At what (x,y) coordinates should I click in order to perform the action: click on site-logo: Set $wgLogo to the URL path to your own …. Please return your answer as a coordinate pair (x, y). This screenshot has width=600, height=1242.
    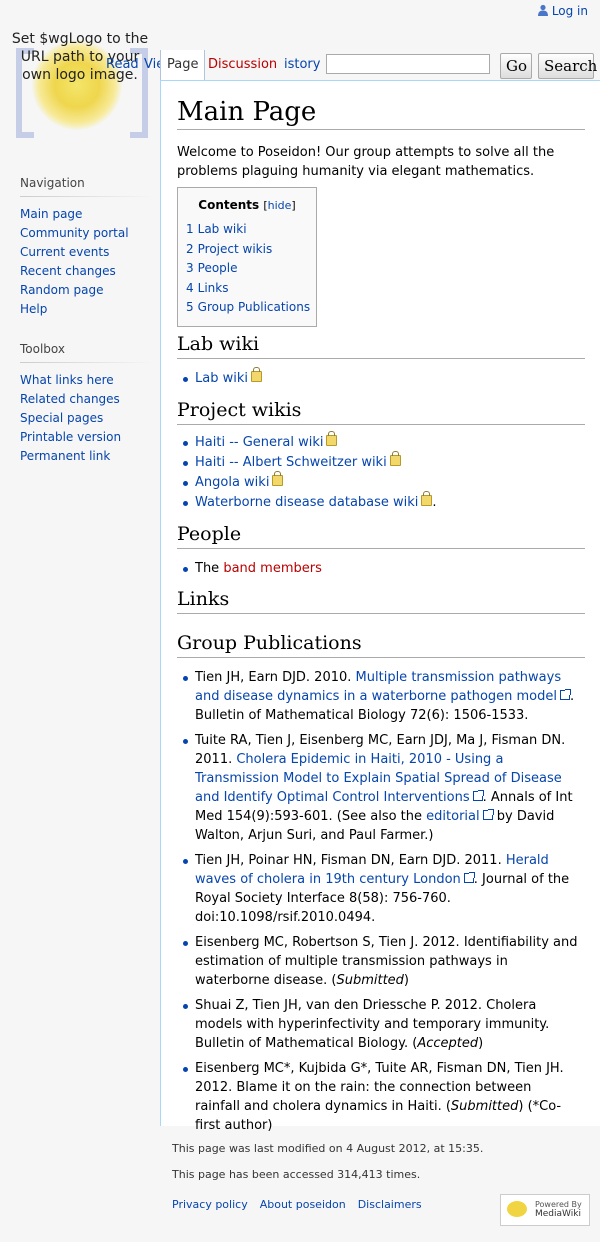
    Looking at the image, I should click on (80, 84).